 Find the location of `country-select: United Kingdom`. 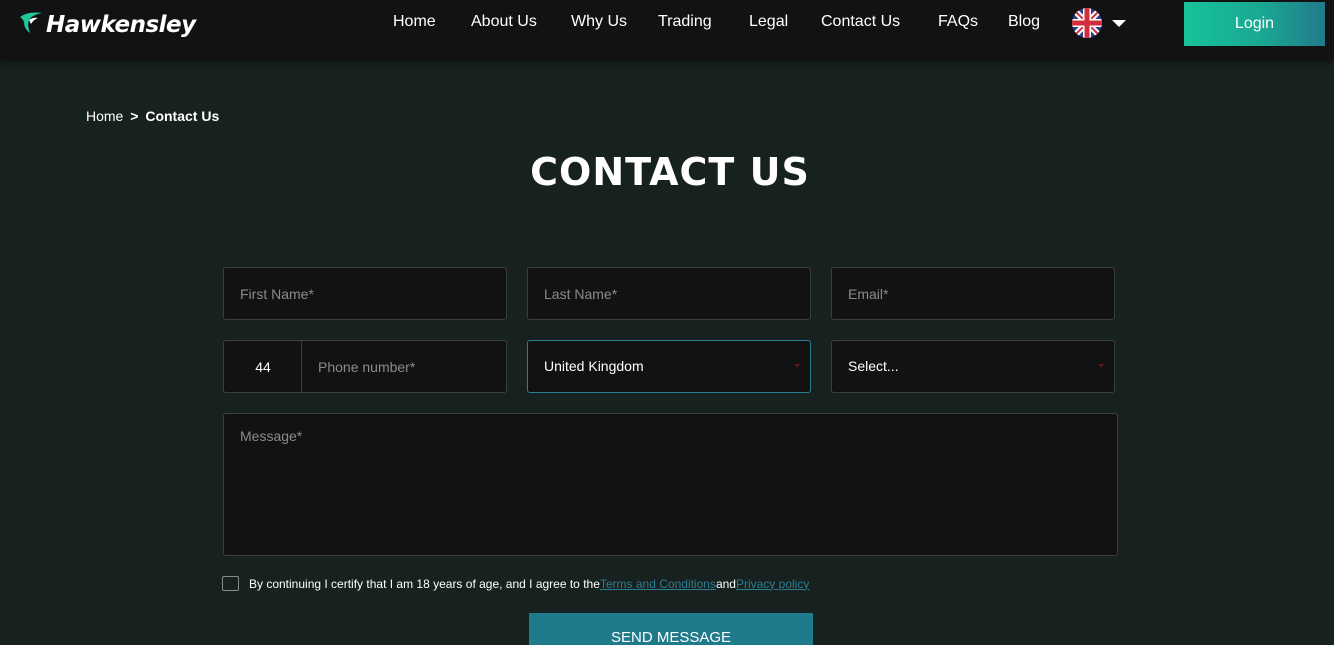

country-select: United Kingdom is located at coordinates (669, 366).